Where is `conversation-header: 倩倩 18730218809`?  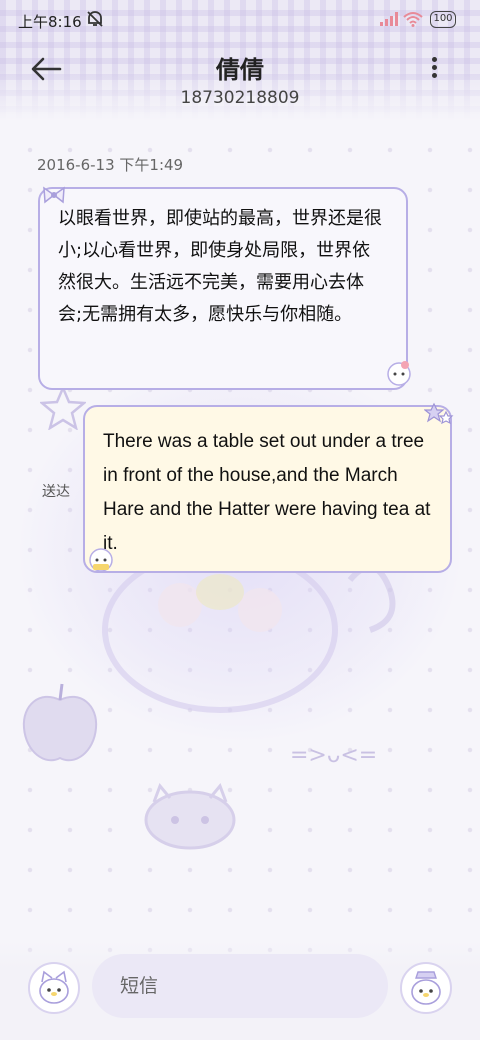 conversation-header: 倩倩 18730218809 is located at coordinates (240, 80).